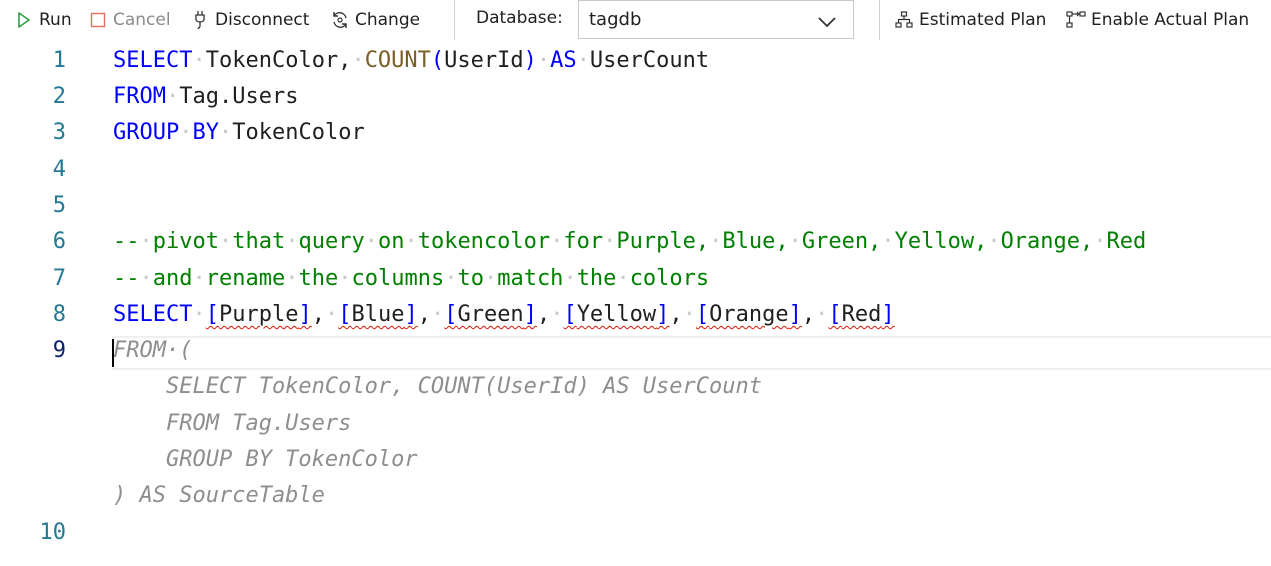 This screenshot has width=1271, height=566. I want to click on estimated-plan-button: Estimated Plan, so click(970, 20).